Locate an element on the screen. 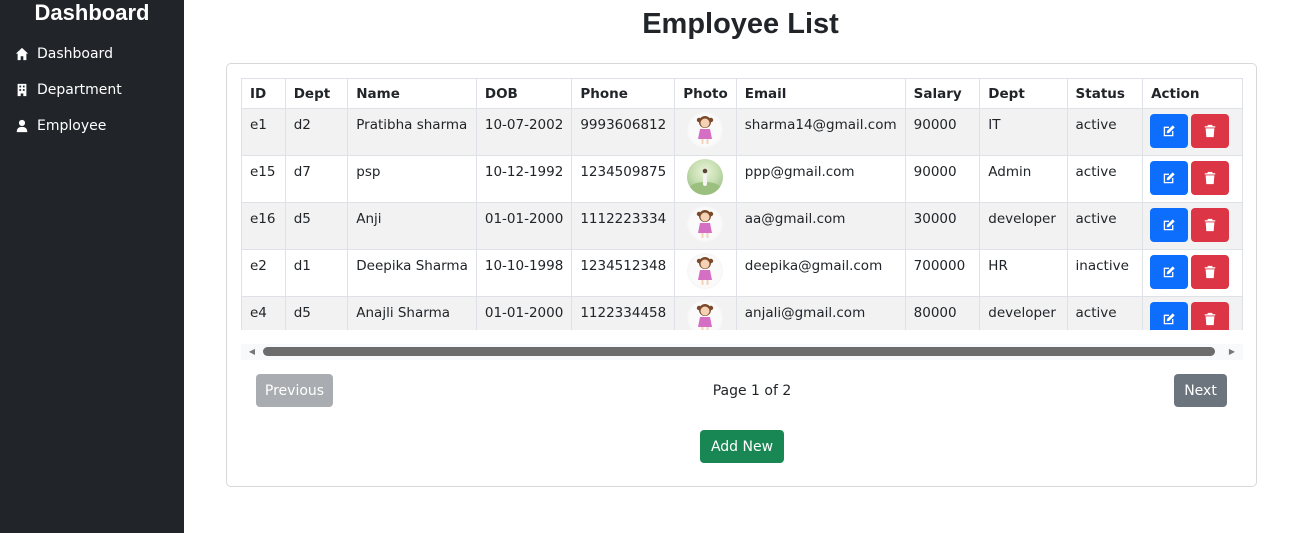  cell-id: e1 is located at coordinates (263, 132).